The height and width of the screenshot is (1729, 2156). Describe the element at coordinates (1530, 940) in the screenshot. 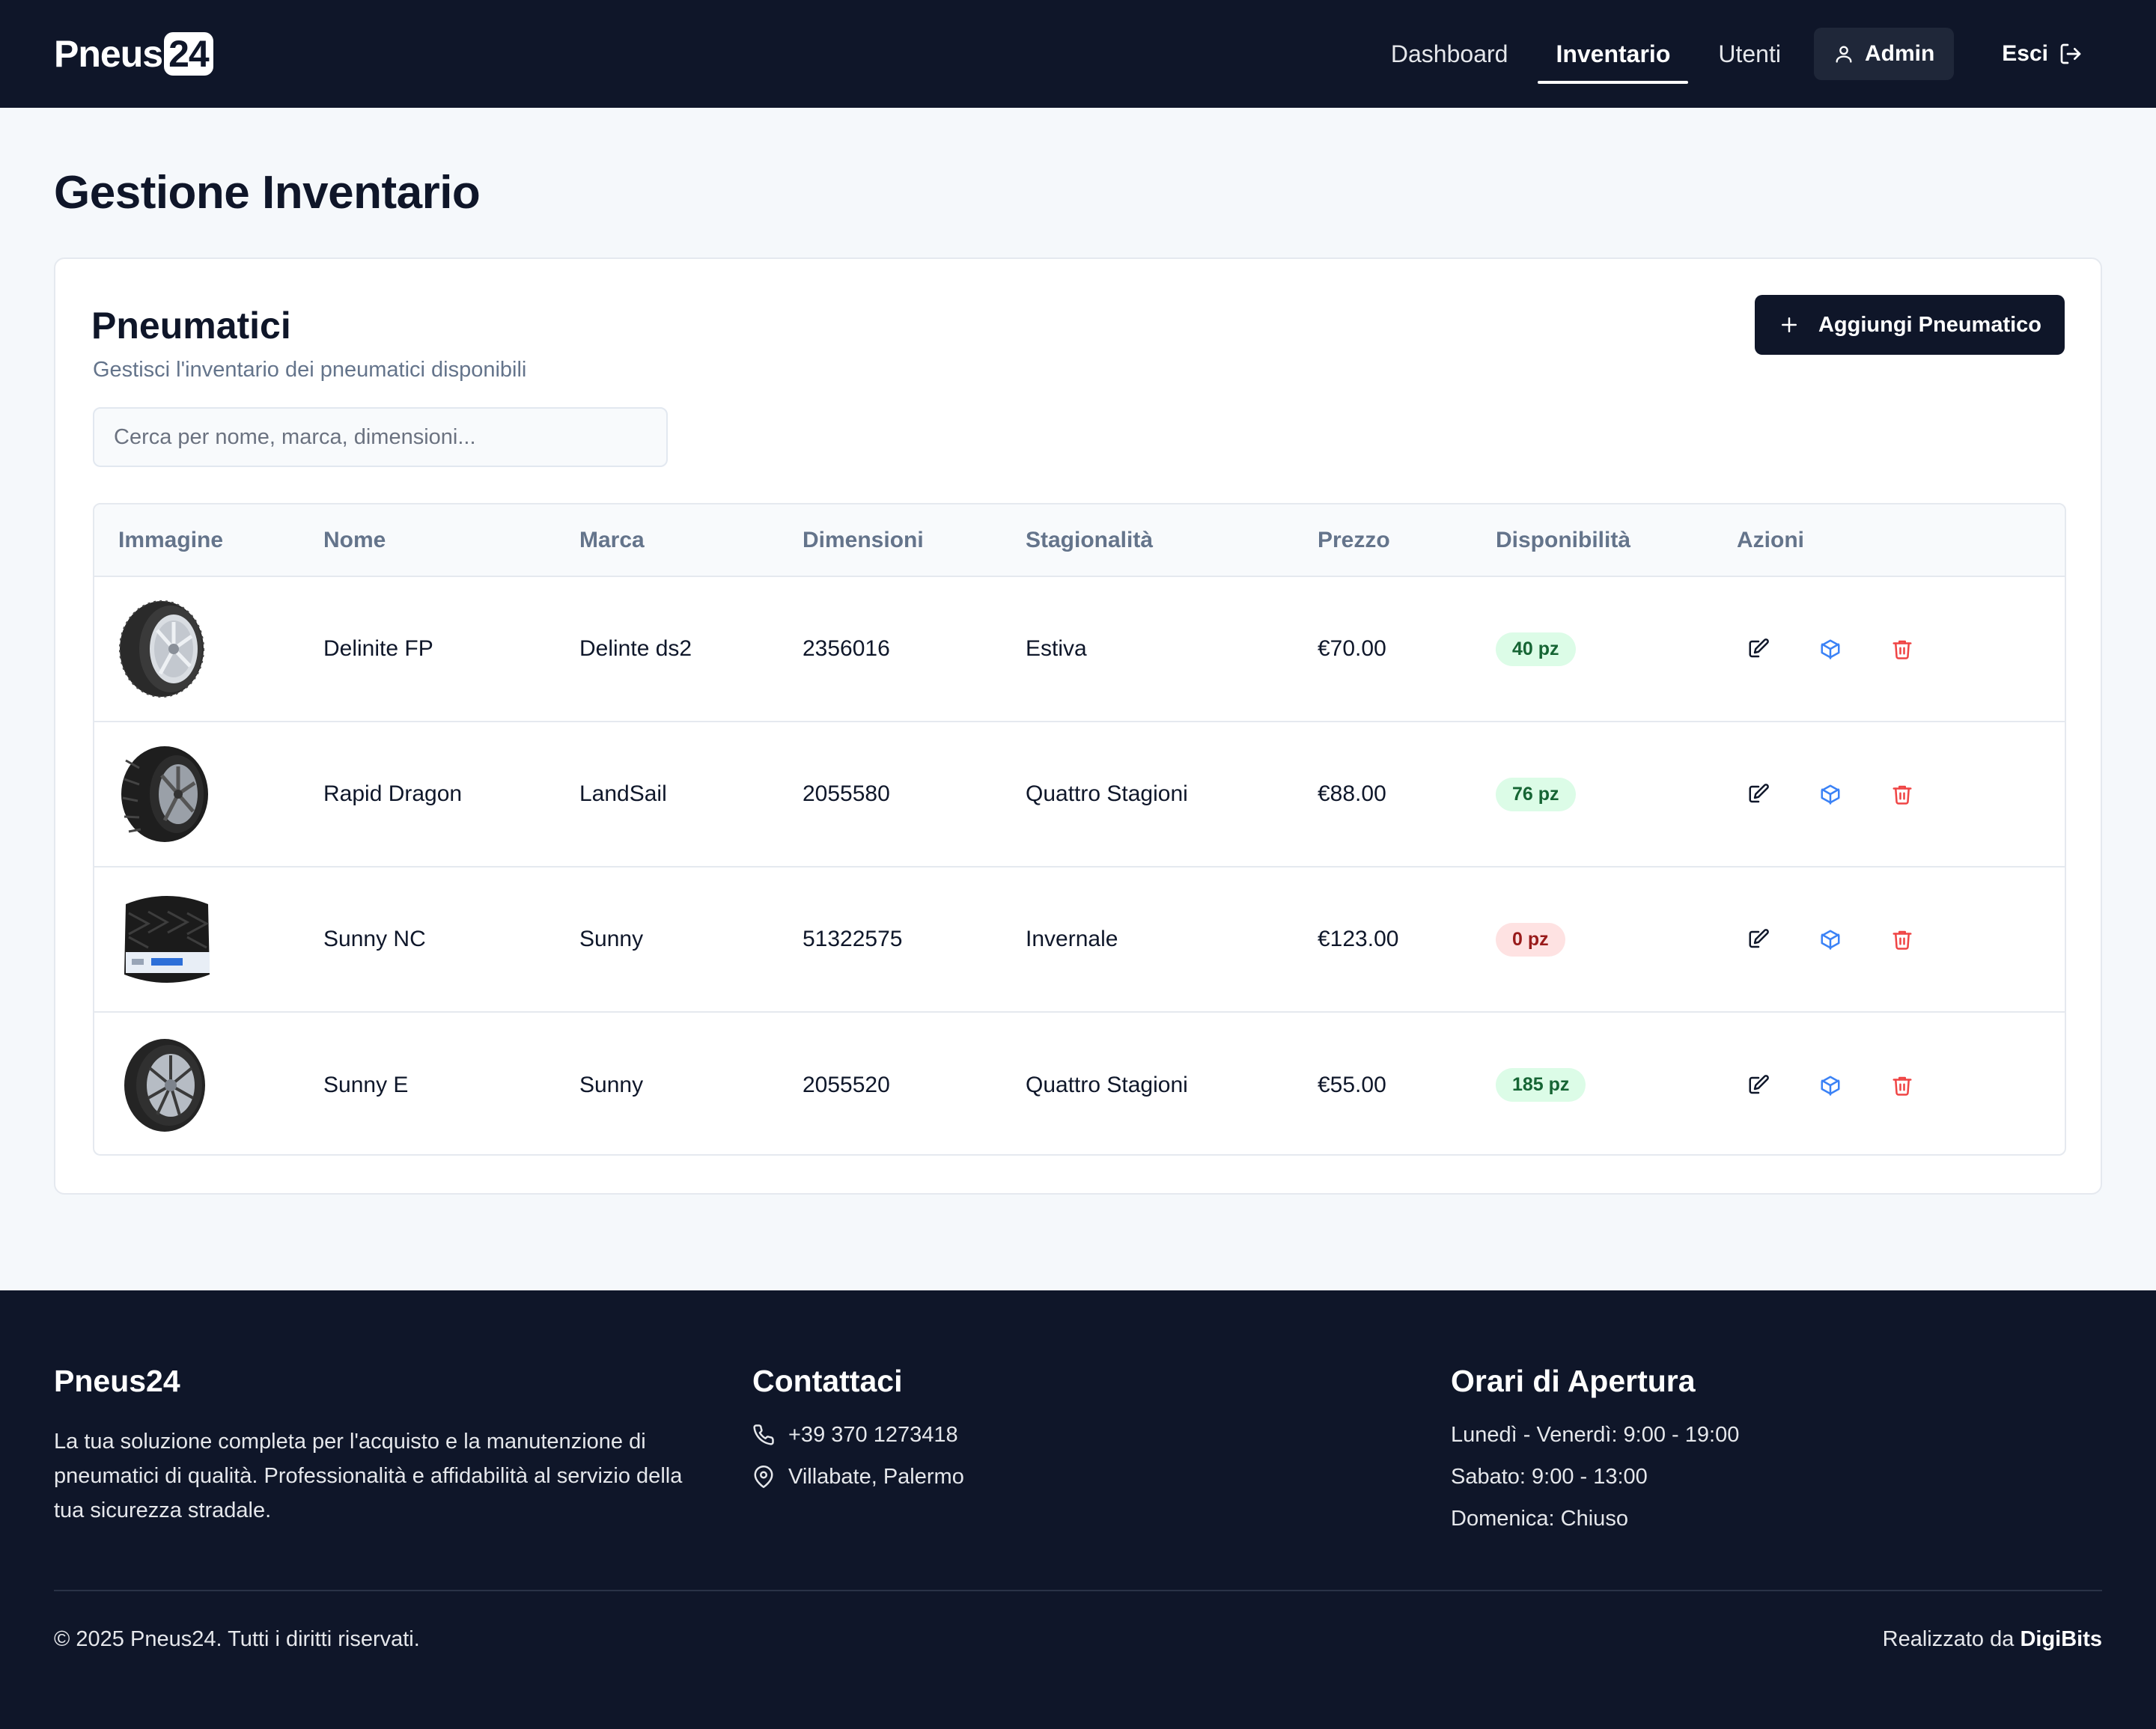

I see `stock-badge: 0 pz` at that location.